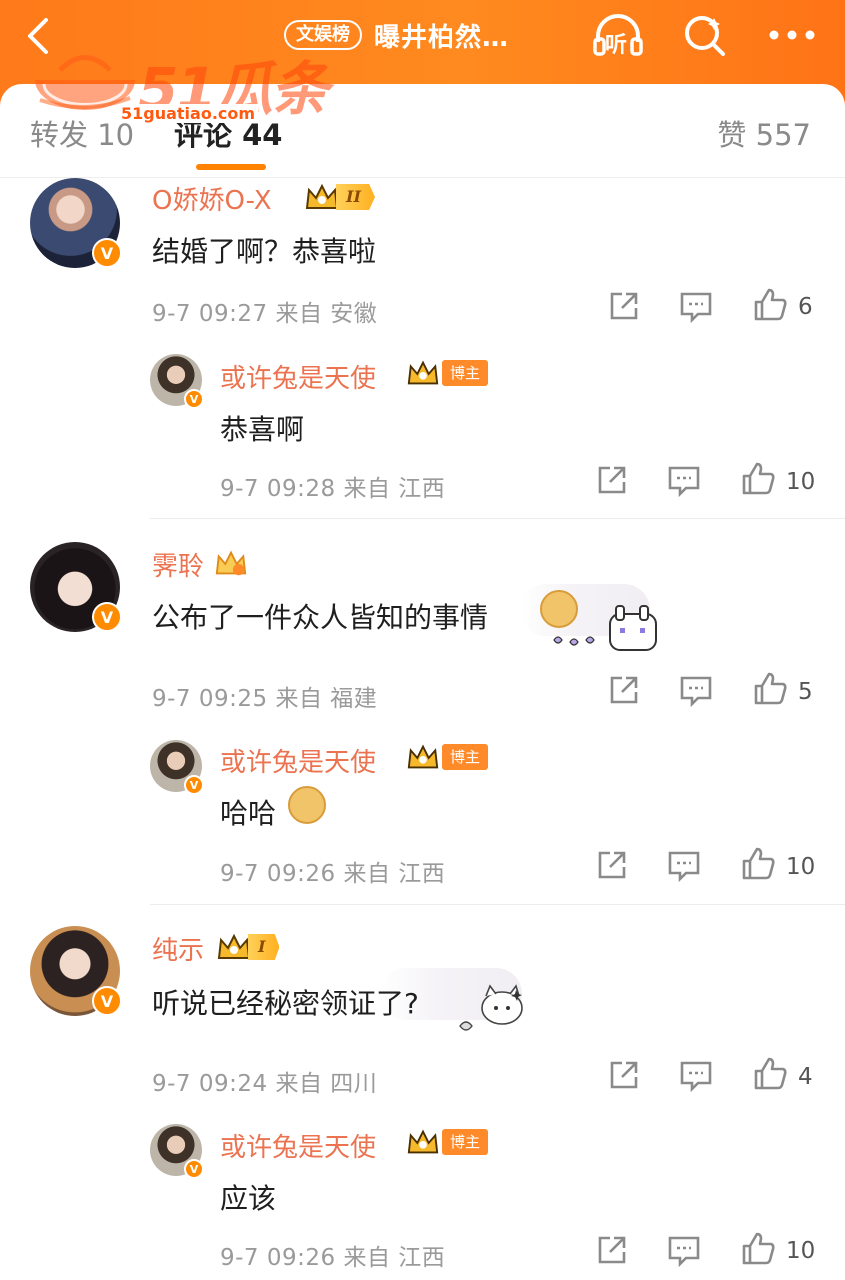 This screenshot has height=1280, width=845. What do you see at coordinates (248, 813) in the screenshot?
I see `comment-text: 哈哈` at bounding box center [248, 813].